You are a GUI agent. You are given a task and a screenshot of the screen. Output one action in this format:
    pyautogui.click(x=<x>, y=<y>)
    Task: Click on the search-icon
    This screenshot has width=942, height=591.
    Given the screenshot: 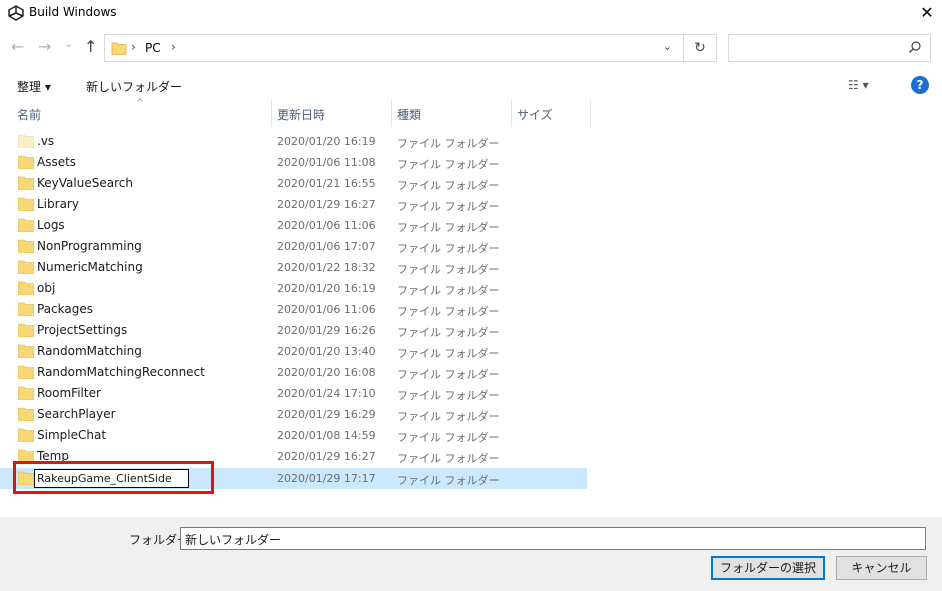 What is the action you would take?
    pyautogui.click(x=915, y=47)
    